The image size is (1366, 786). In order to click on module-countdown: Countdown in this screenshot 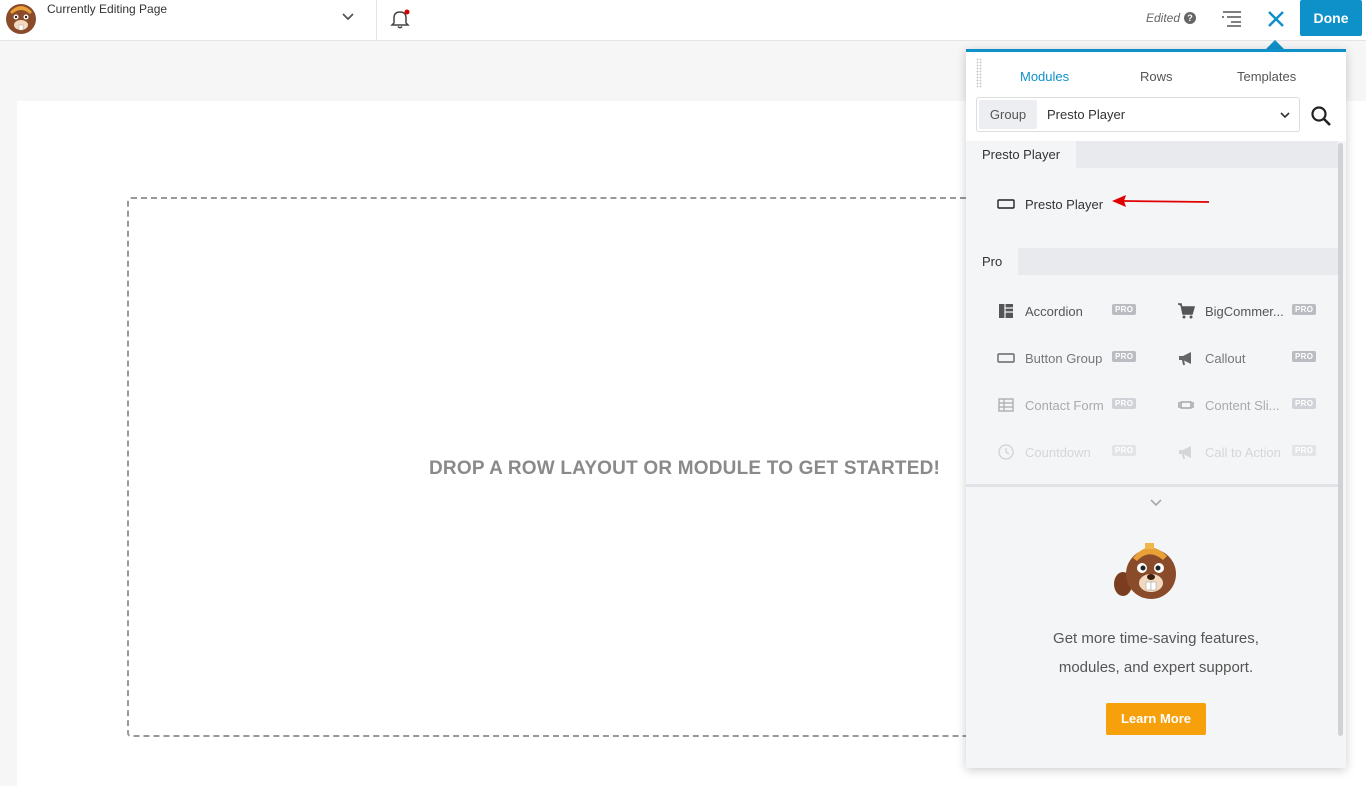, I will do `click(1044, 452)`.